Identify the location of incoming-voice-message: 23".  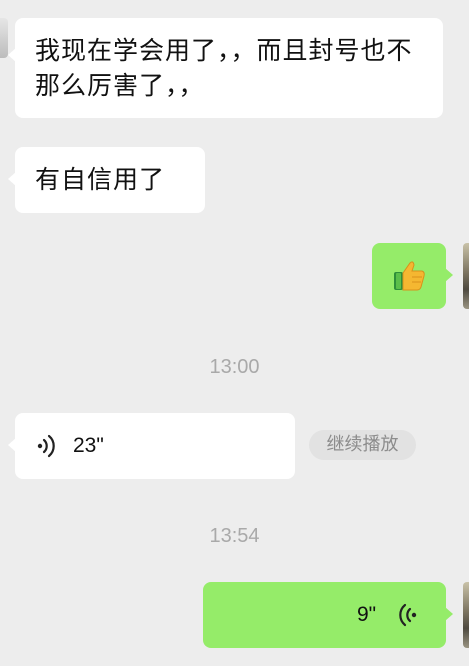
(151, 446).